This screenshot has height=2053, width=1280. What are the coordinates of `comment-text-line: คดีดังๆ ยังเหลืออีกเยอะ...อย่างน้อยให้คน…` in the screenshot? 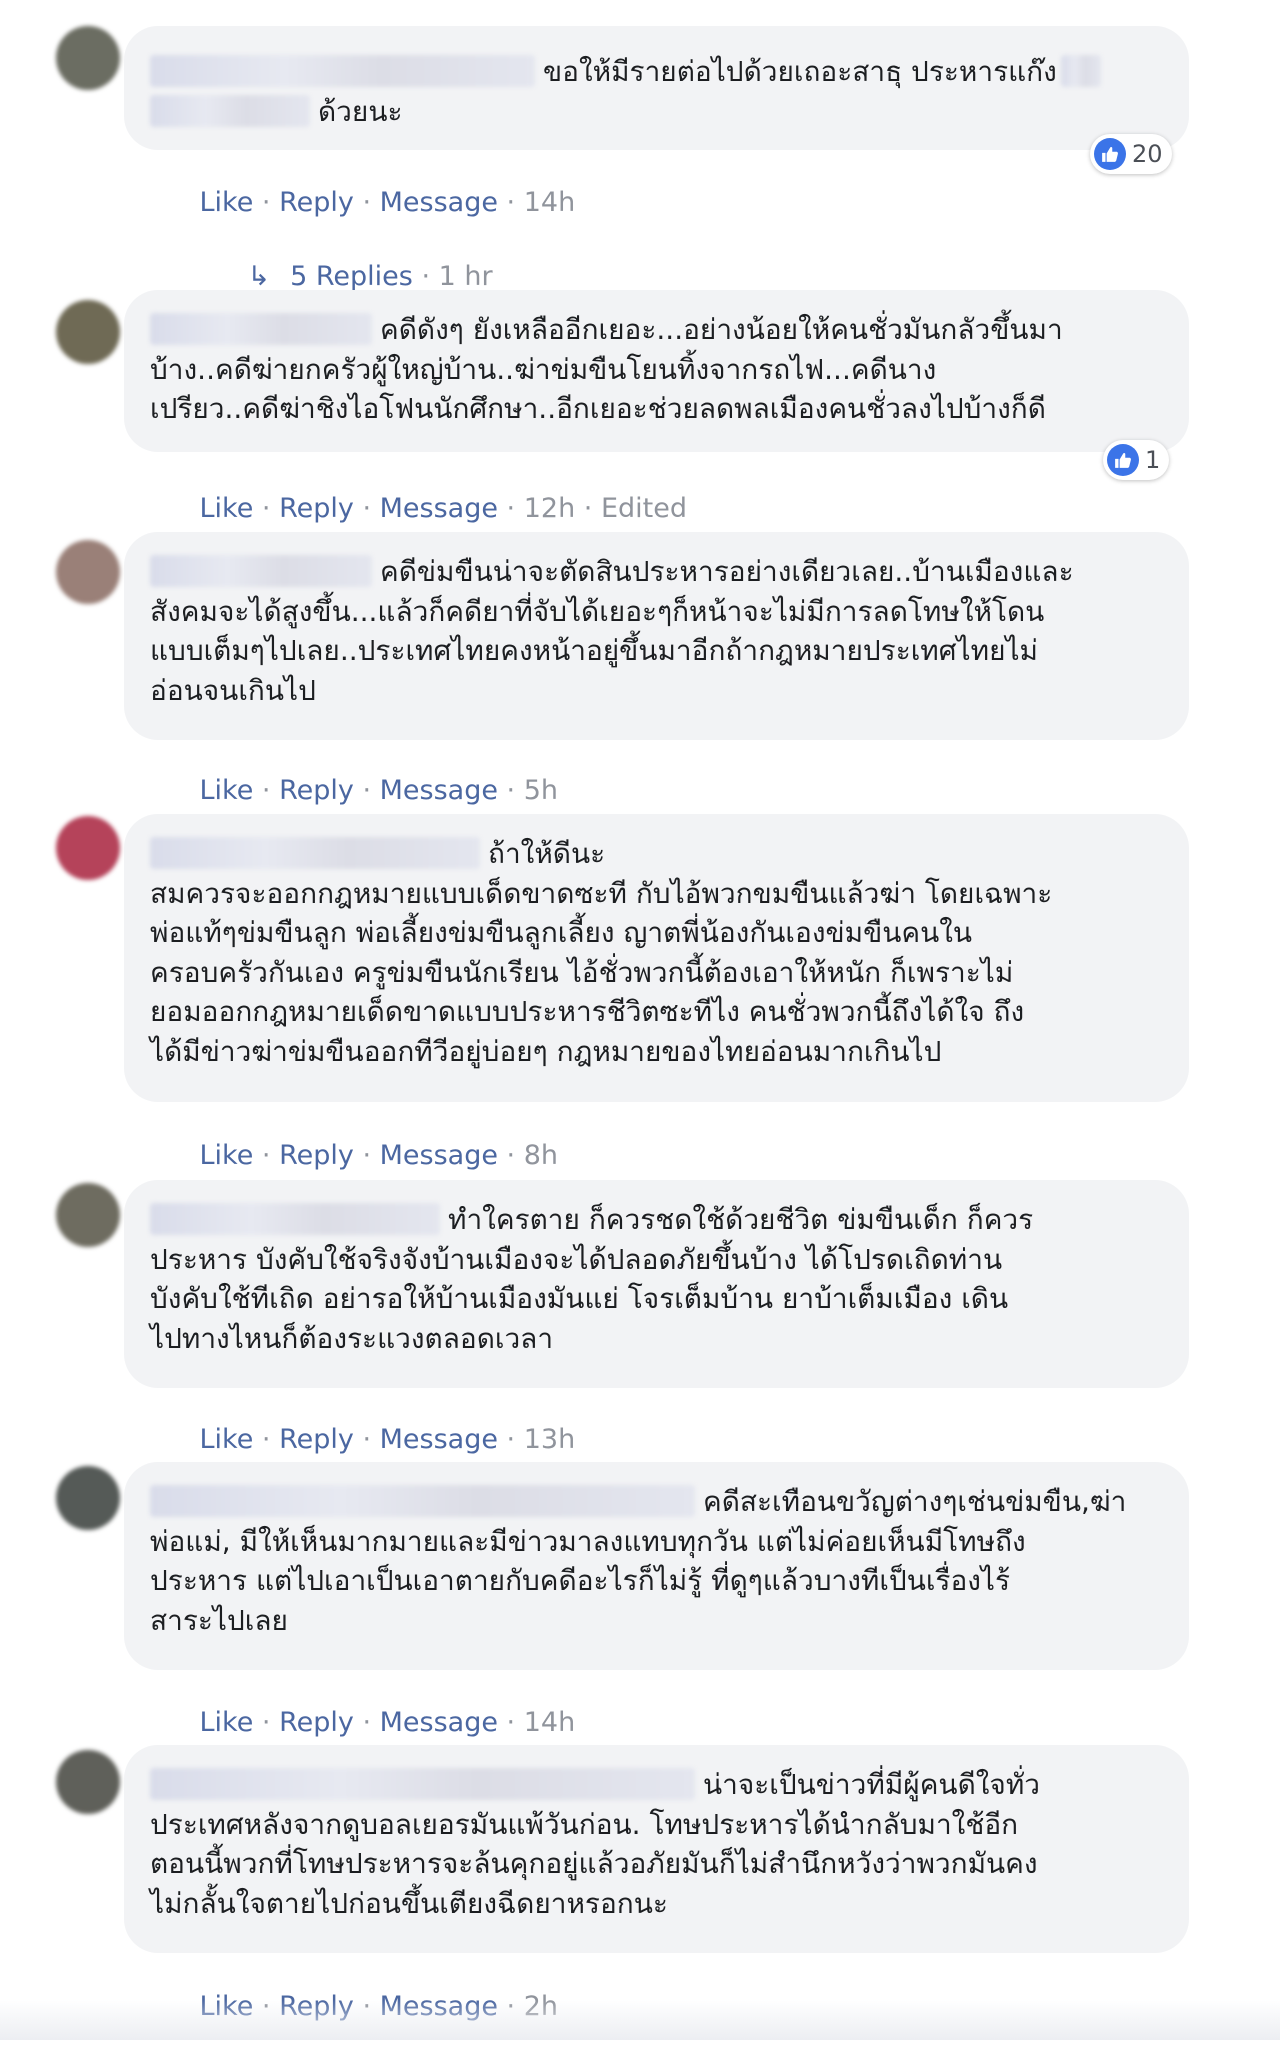 It's located at (721, 329).